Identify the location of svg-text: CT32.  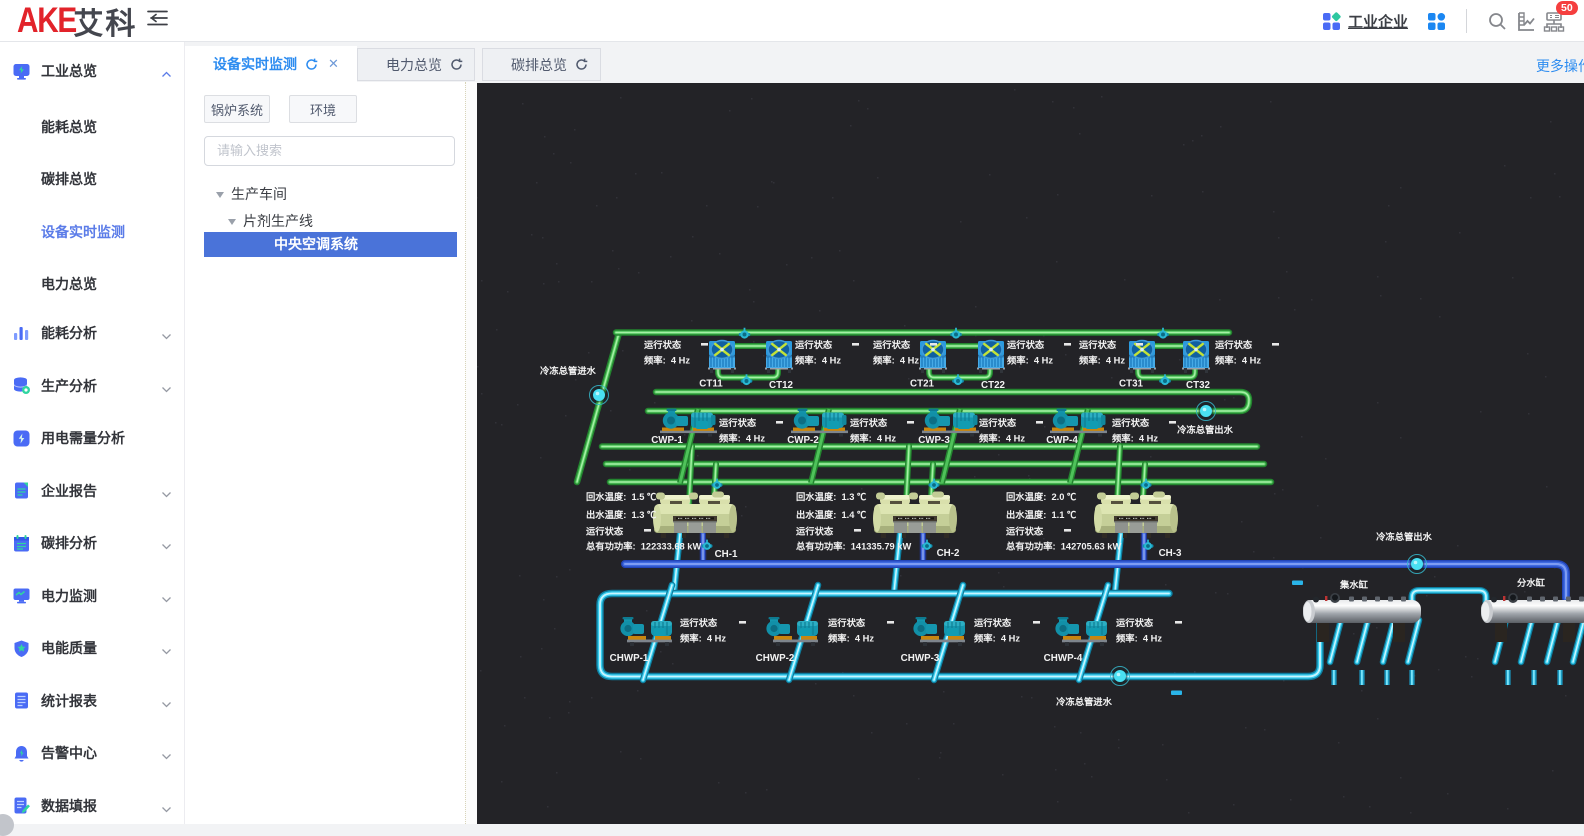
(1198, 385).